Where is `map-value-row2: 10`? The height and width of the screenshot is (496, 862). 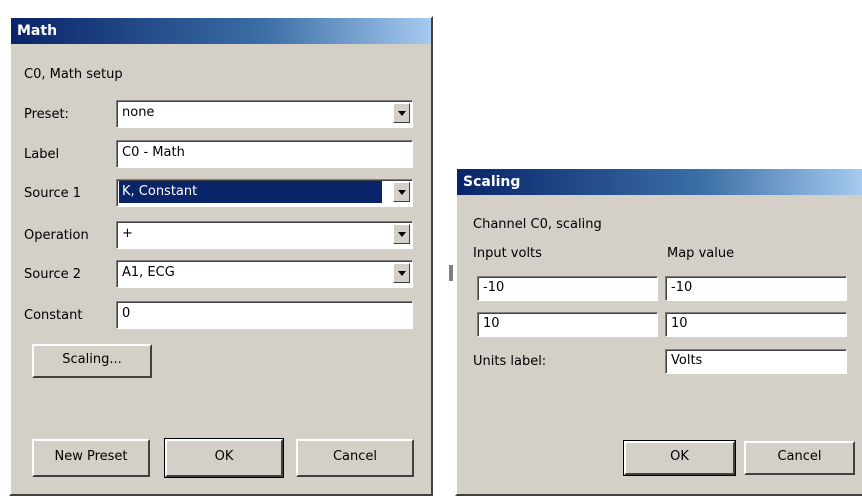 map-value-row2: 10 is located at coordinates (756, 324).